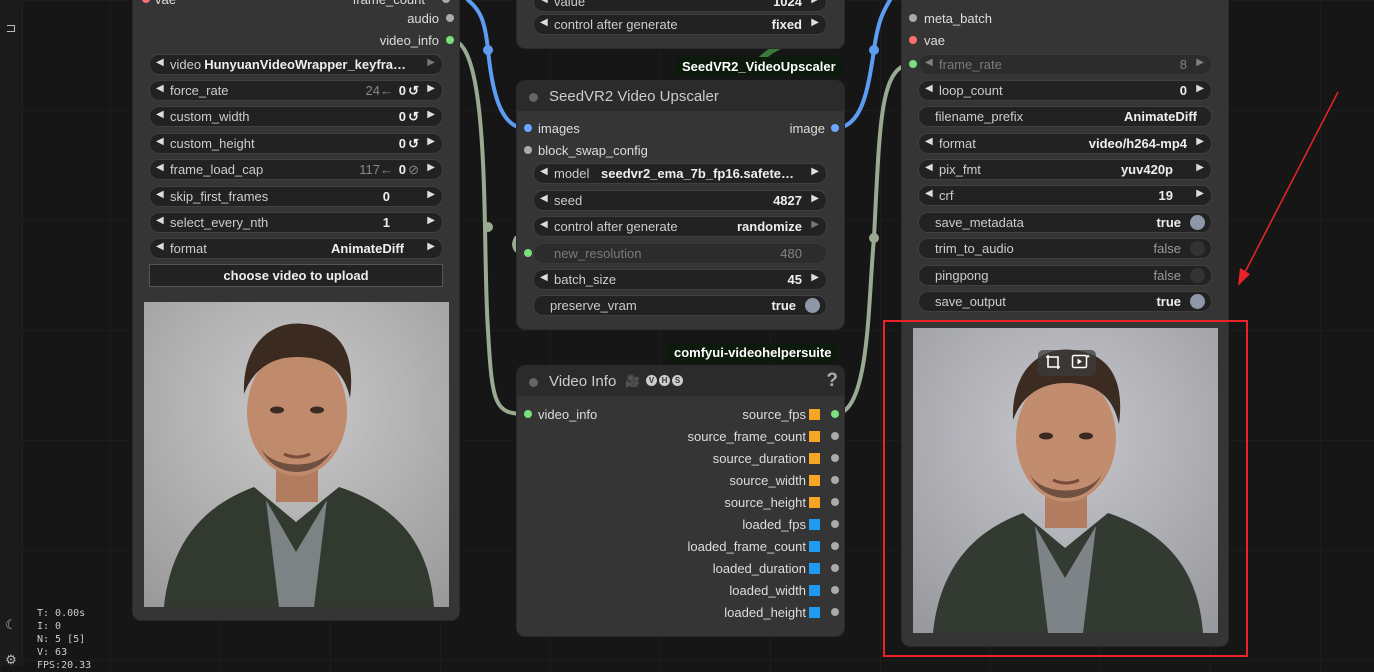  What do you see at coordinates (680, 173) in the screenshot?
I see `model-widget: ◀ model seedvr2_ema_7b_fp16.safete… ▶` at bounding box center [680, 173].